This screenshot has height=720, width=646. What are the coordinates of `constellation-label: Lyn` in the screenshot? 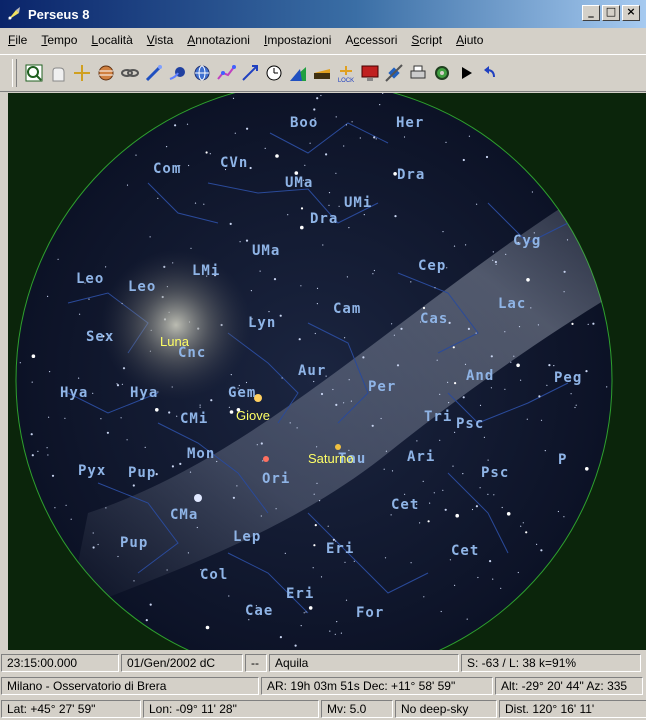 It's located at (262, 323).